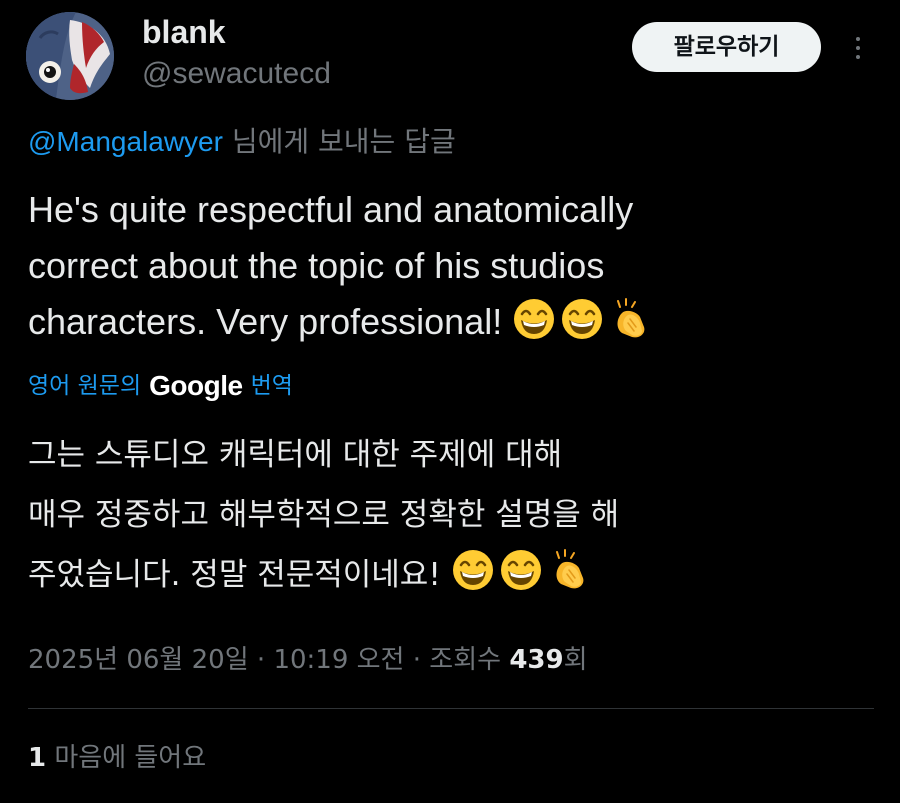 The height and width of the screenshot is (803, 900). Describe the element at coordinates (125, 141) in the screenshot. I see `reply-mention-link: @Mangalawyer` at that location.